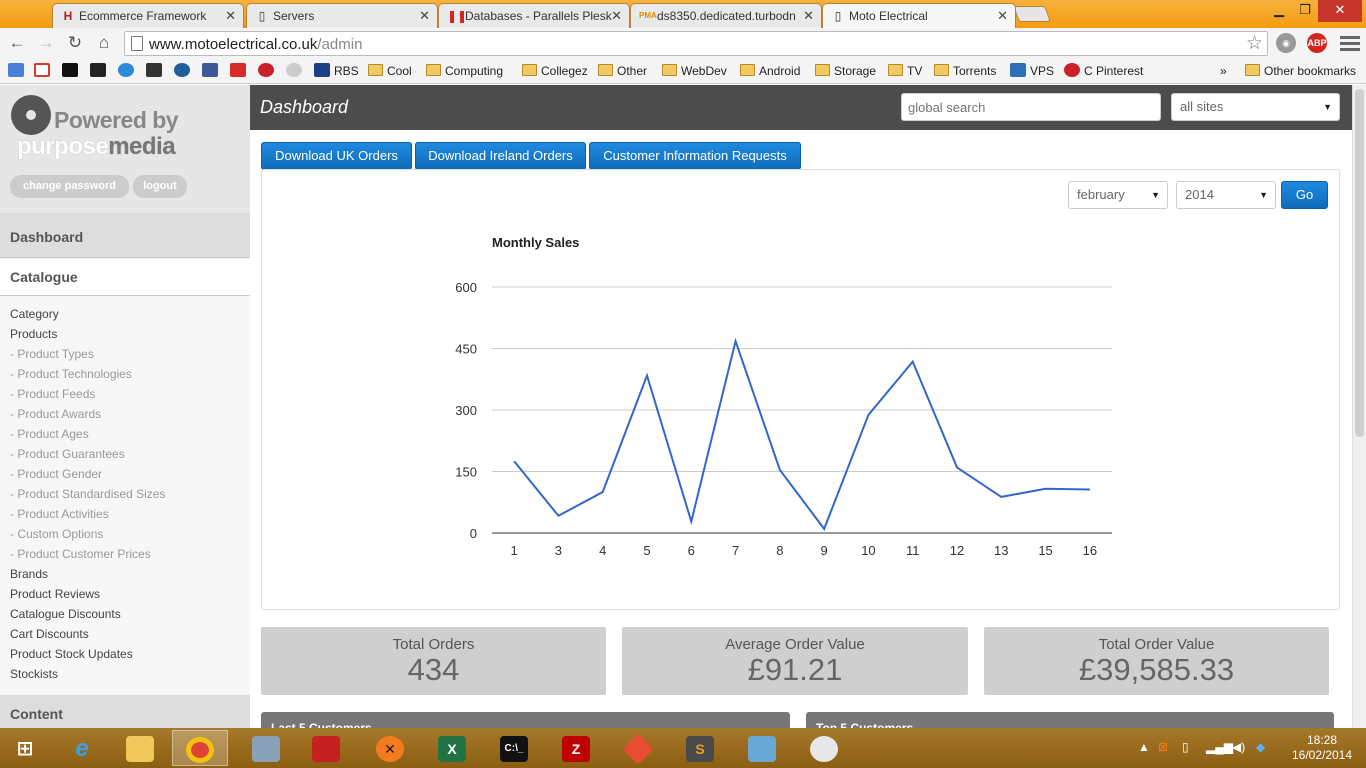  What do you see at coordinates (72, 71) in the screenshot?
I see `n-bookmark-icon` at bounding box center [72, 71].